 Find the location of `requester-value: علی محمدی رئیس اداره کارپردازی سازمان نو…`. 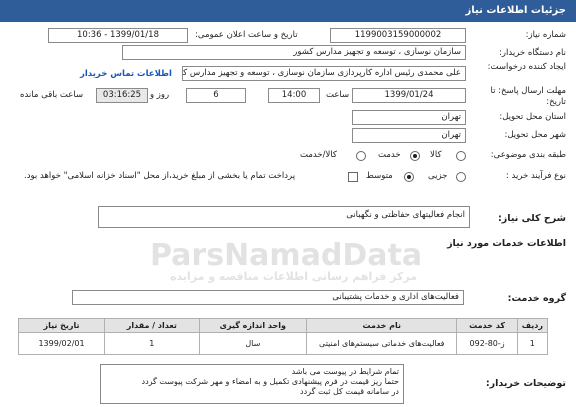

requester-value: علی محمدی رئیس اداره کارپردازی سازمان نو… is located at coordinates (324, 73).